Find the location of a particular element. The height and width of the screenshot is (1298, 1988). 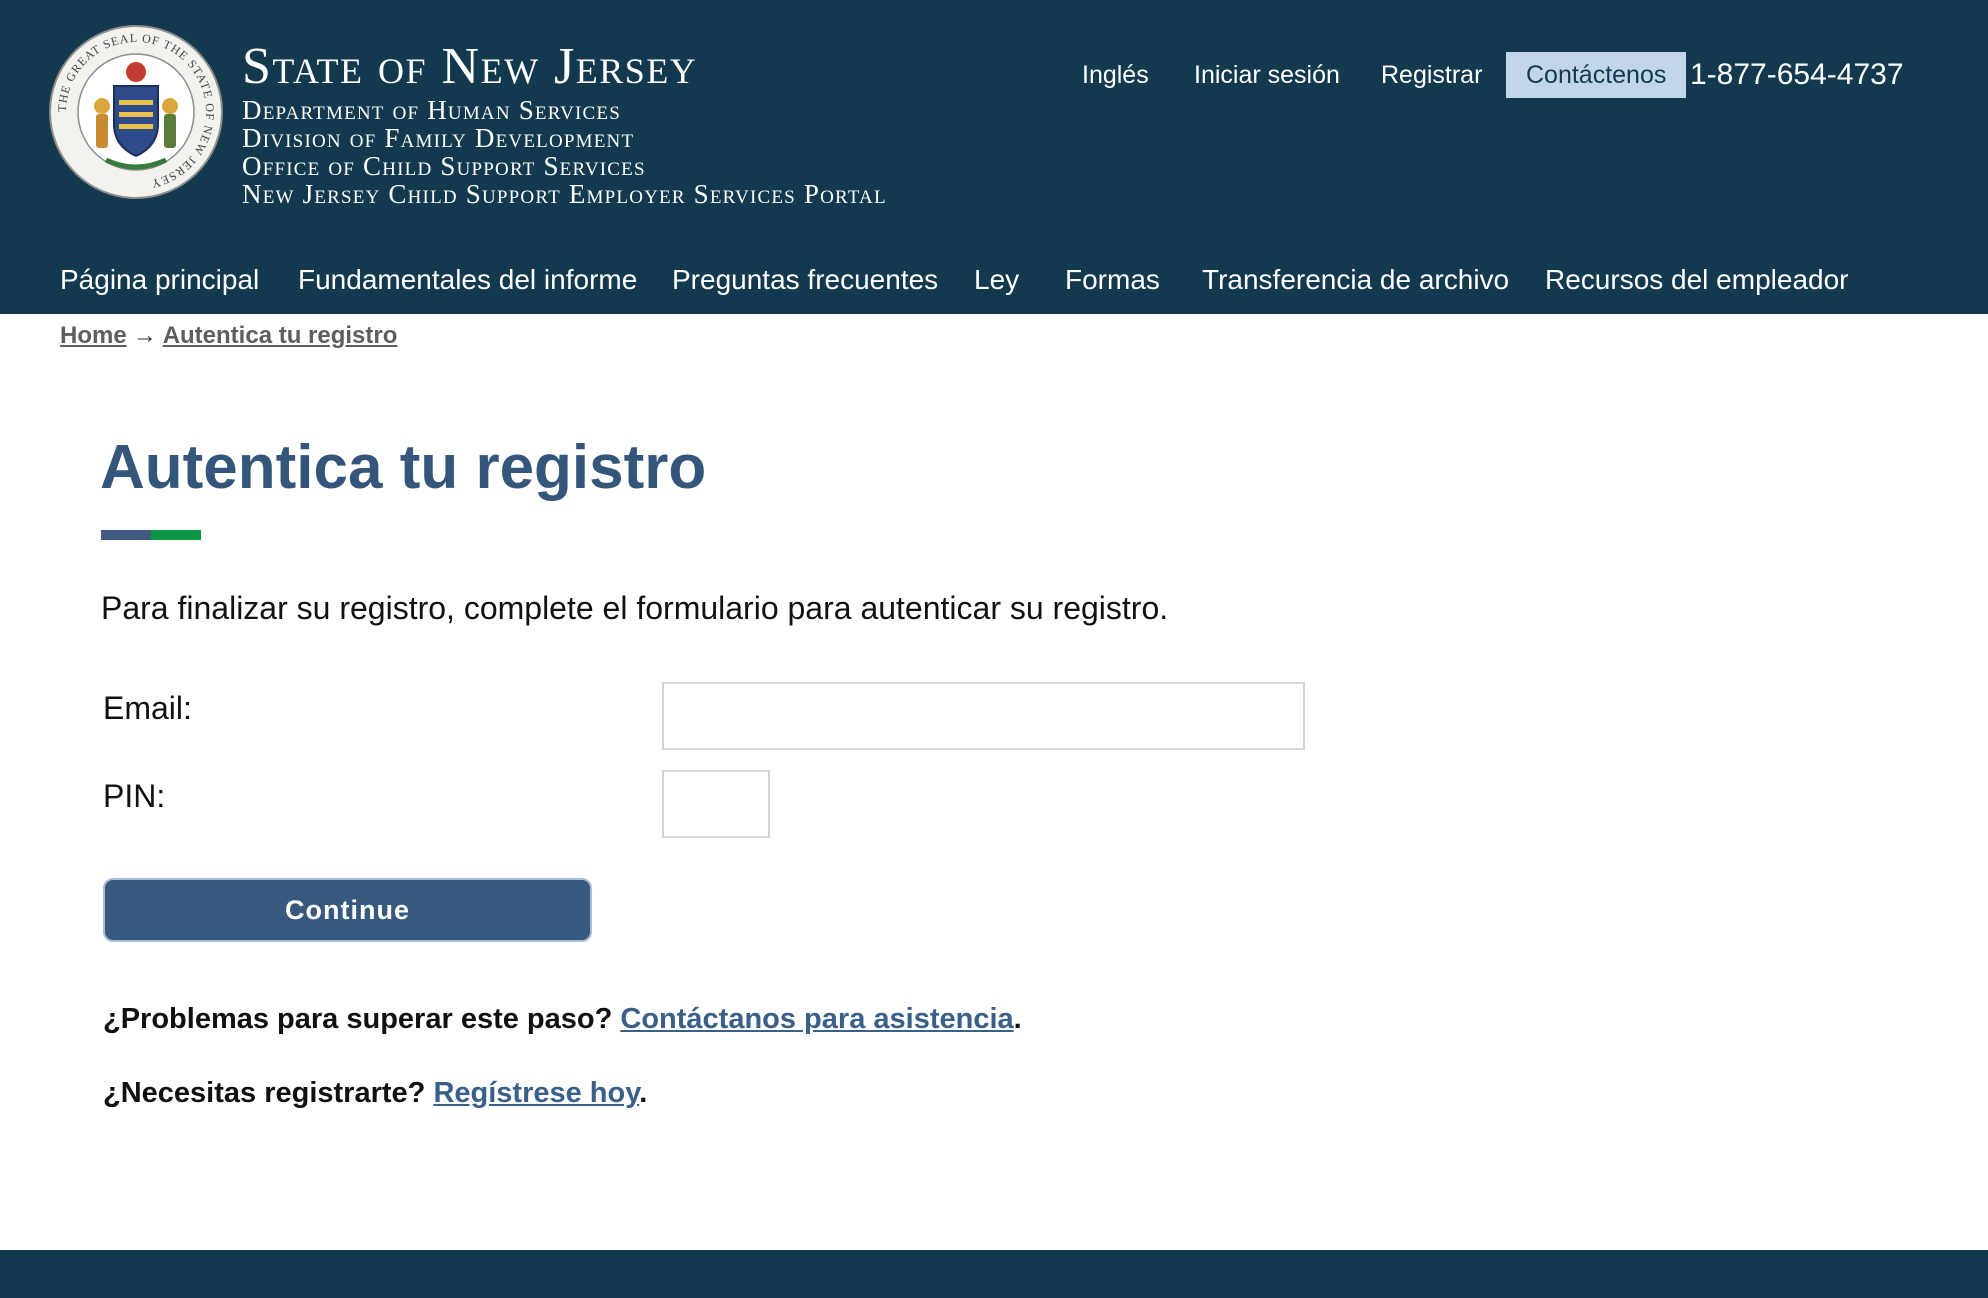

breadcrumb-arrow-icon: → is located at coordinates (144, 335).